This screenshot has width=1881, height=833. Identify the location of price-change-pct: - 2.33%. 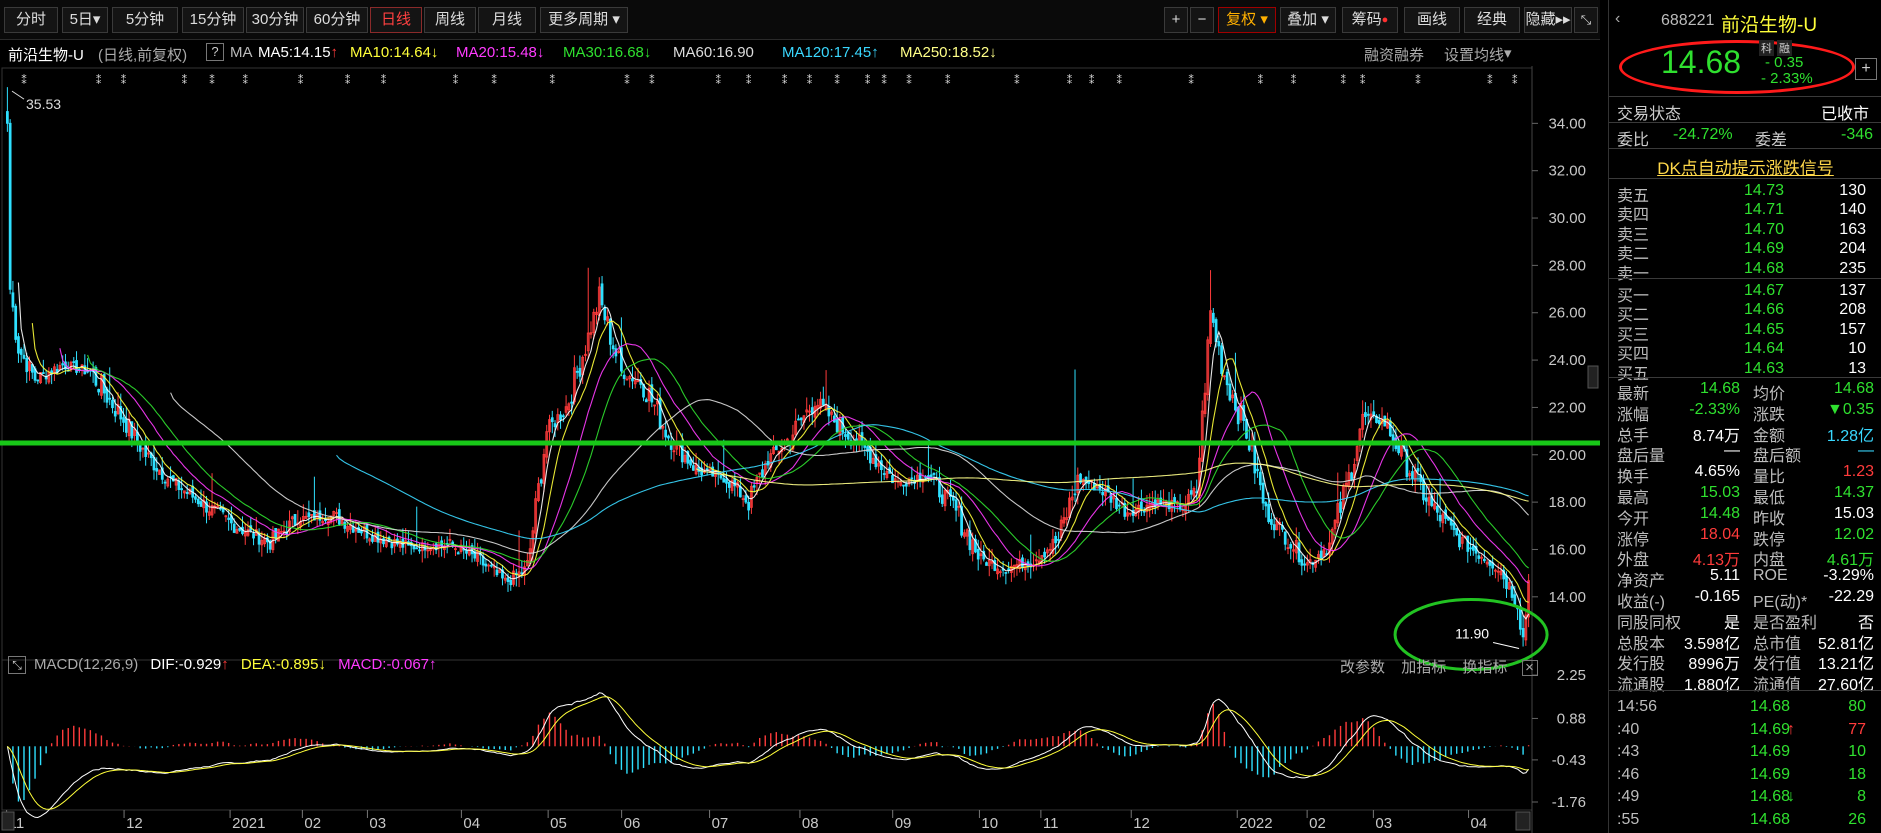
(1787, 78).